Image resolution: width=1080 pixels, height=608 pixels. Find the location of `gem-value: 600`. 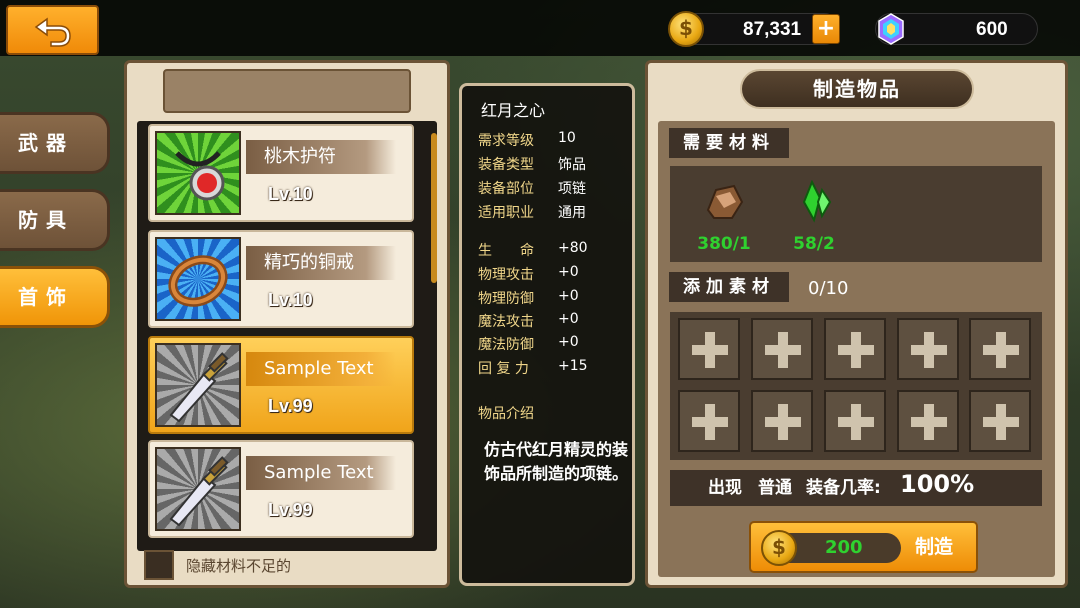

gem-value: 600 is located at coordinates (992, 29).